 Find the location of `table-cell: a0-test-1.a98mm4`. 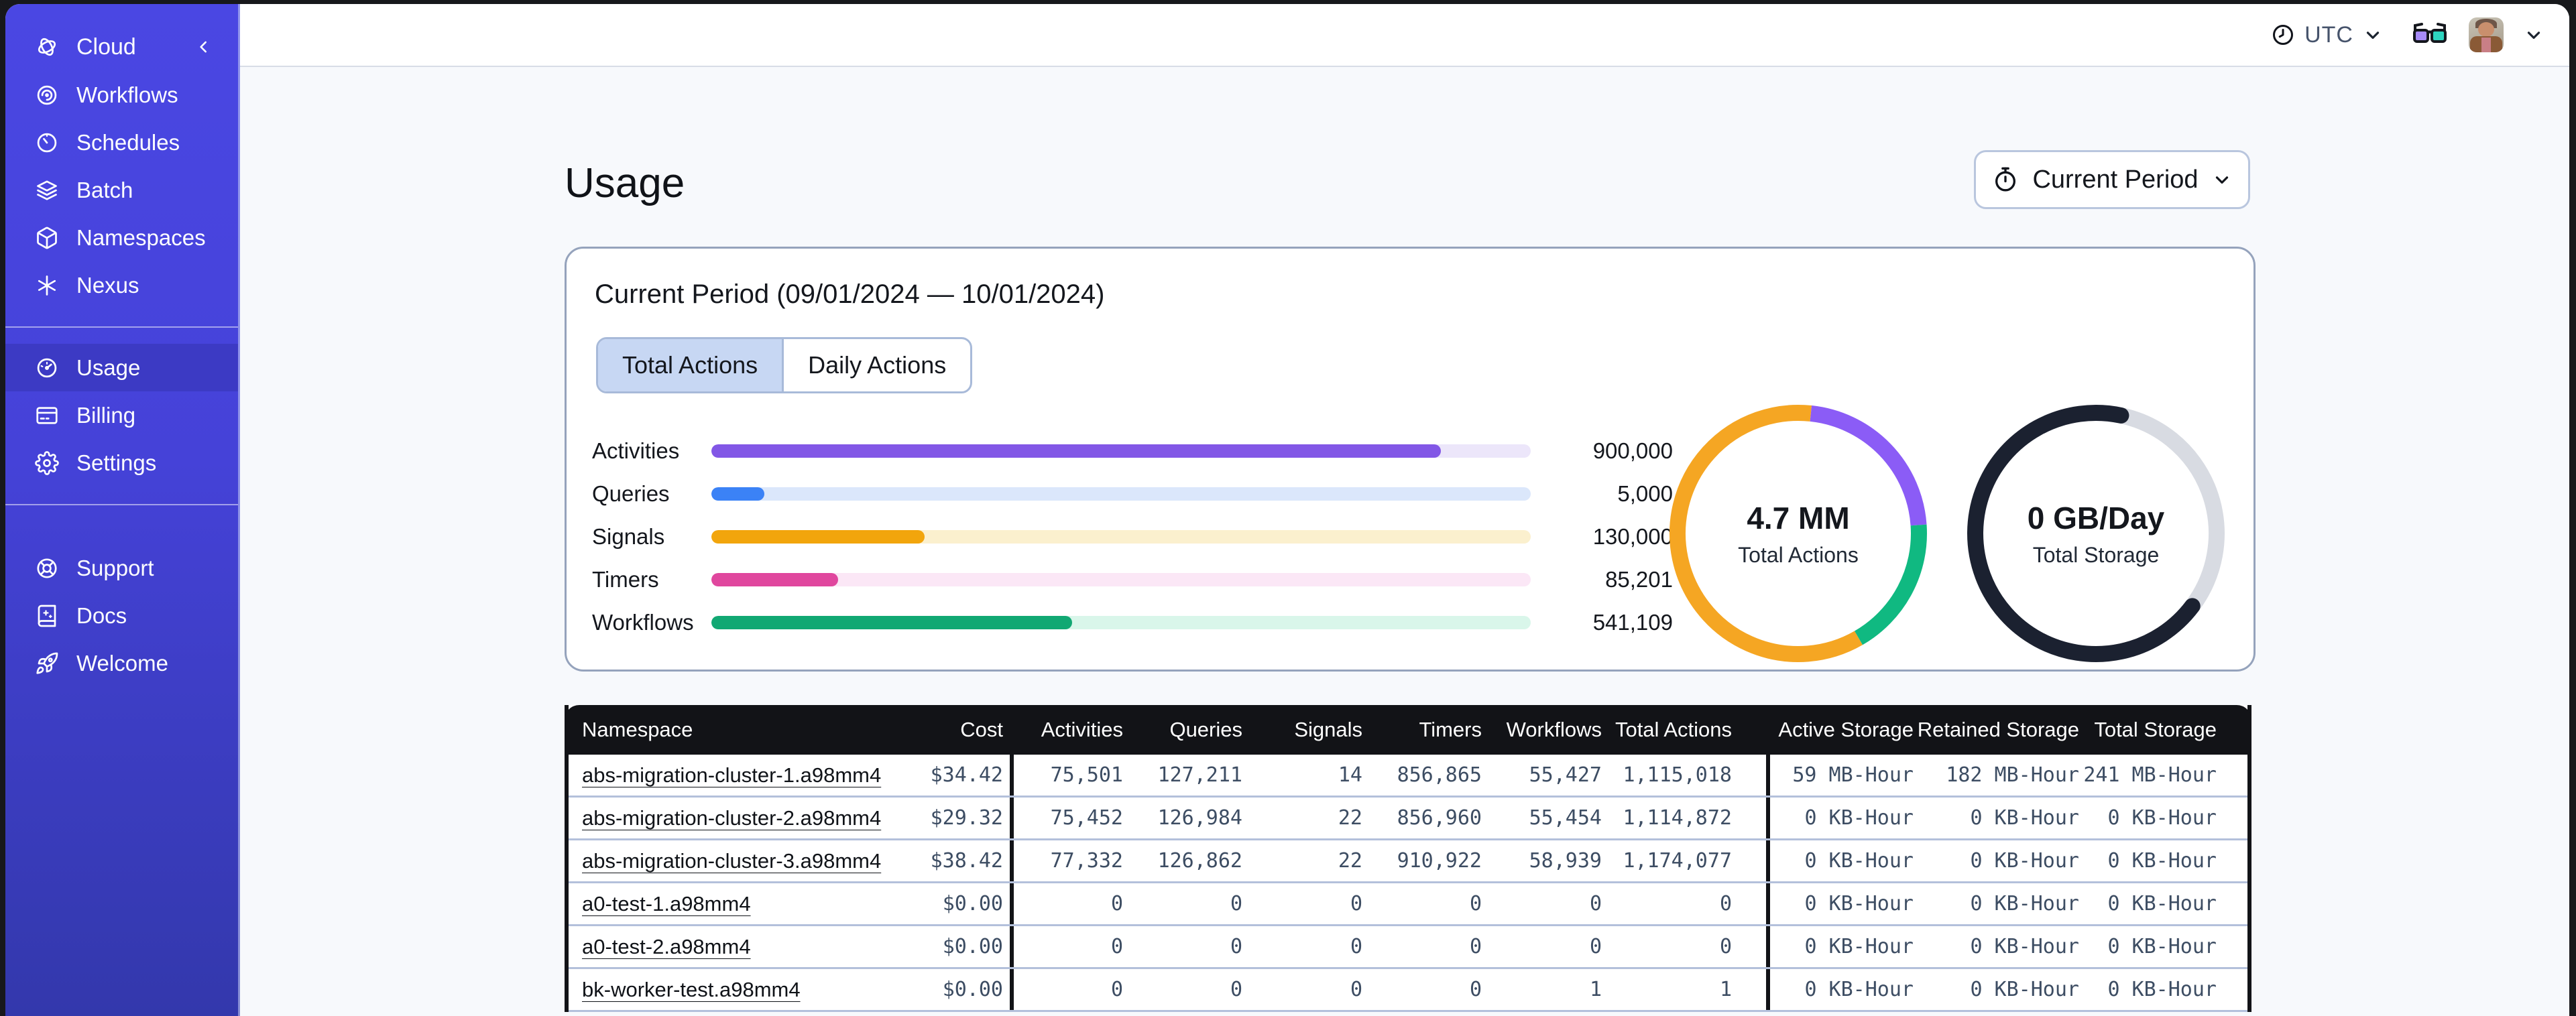

table-cell: a0-test-1.a98mm4 is located at coordinates (733, 904).